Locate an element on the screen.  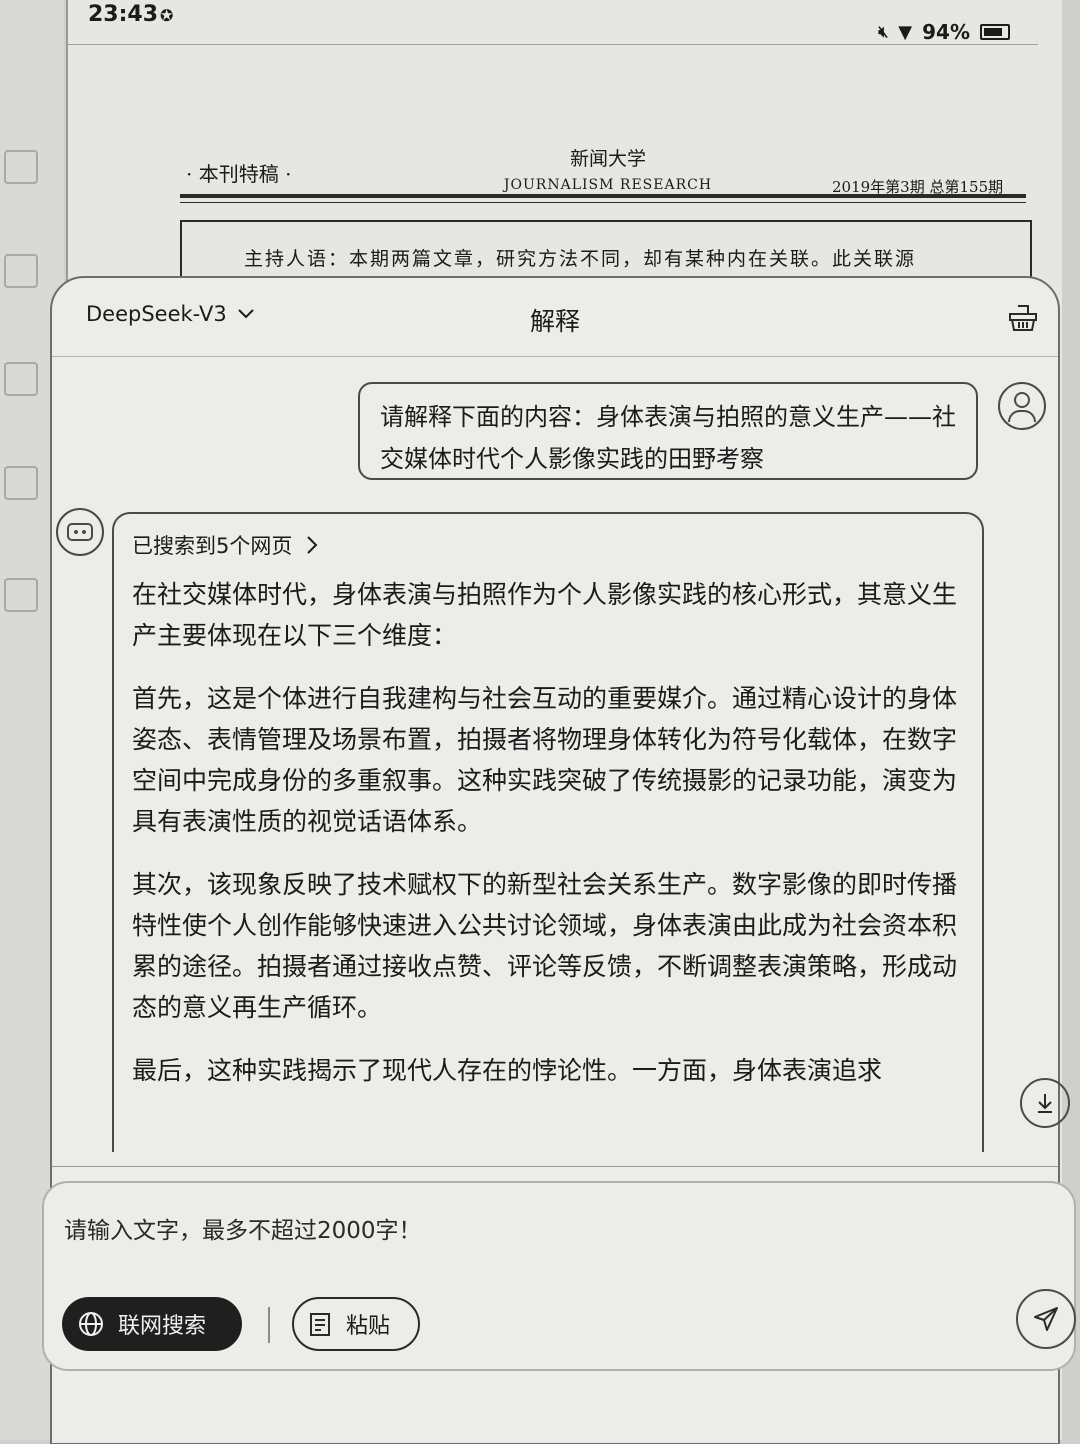
battery-level: 94% is located at coordinates (946, 32).